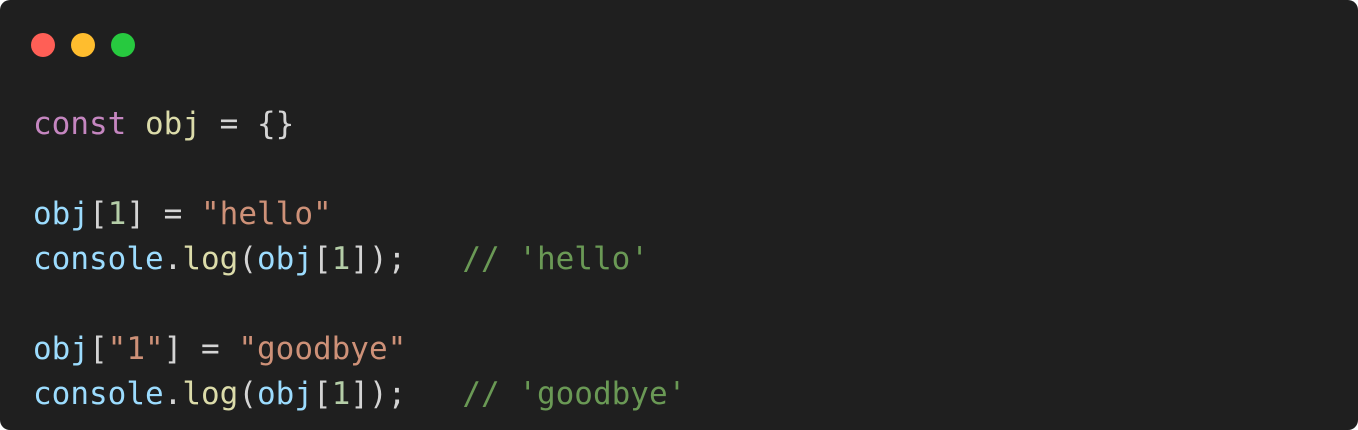 This screenshot has height=430, width=1358. Describe the element at coordinates (322, 349) in the screenshot. I see `code-token: "goodbye"` at that location.